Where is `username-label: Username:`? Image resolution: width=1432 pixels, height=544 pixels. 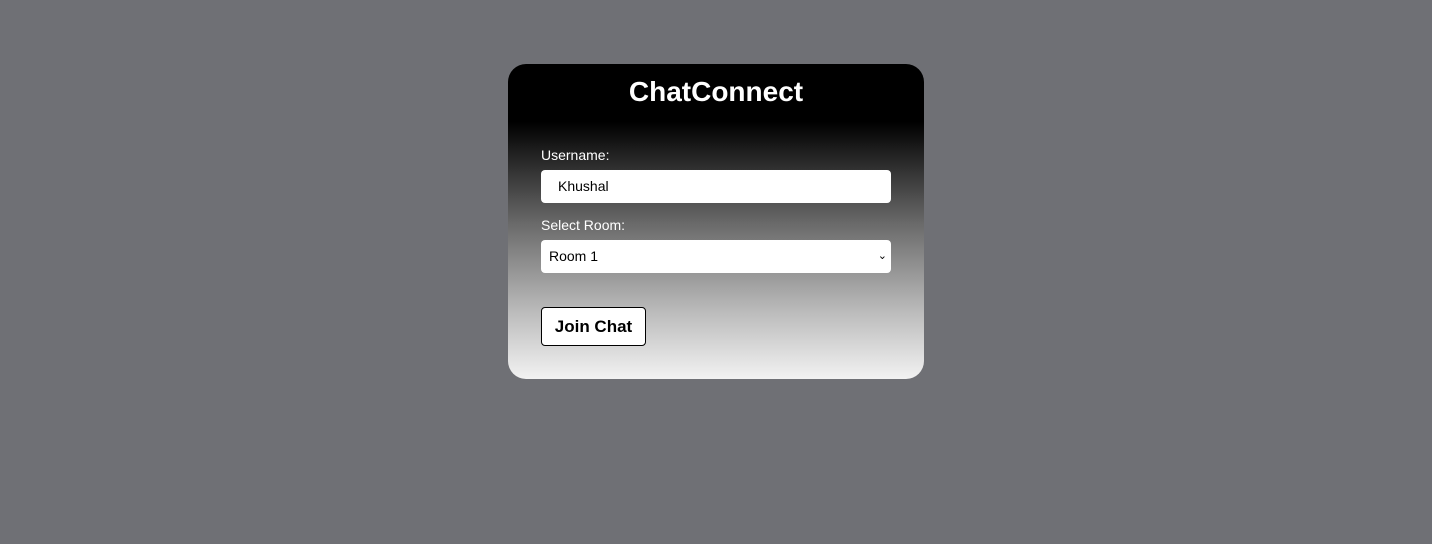
username-label: Username: is located at coordinates (575, 155).